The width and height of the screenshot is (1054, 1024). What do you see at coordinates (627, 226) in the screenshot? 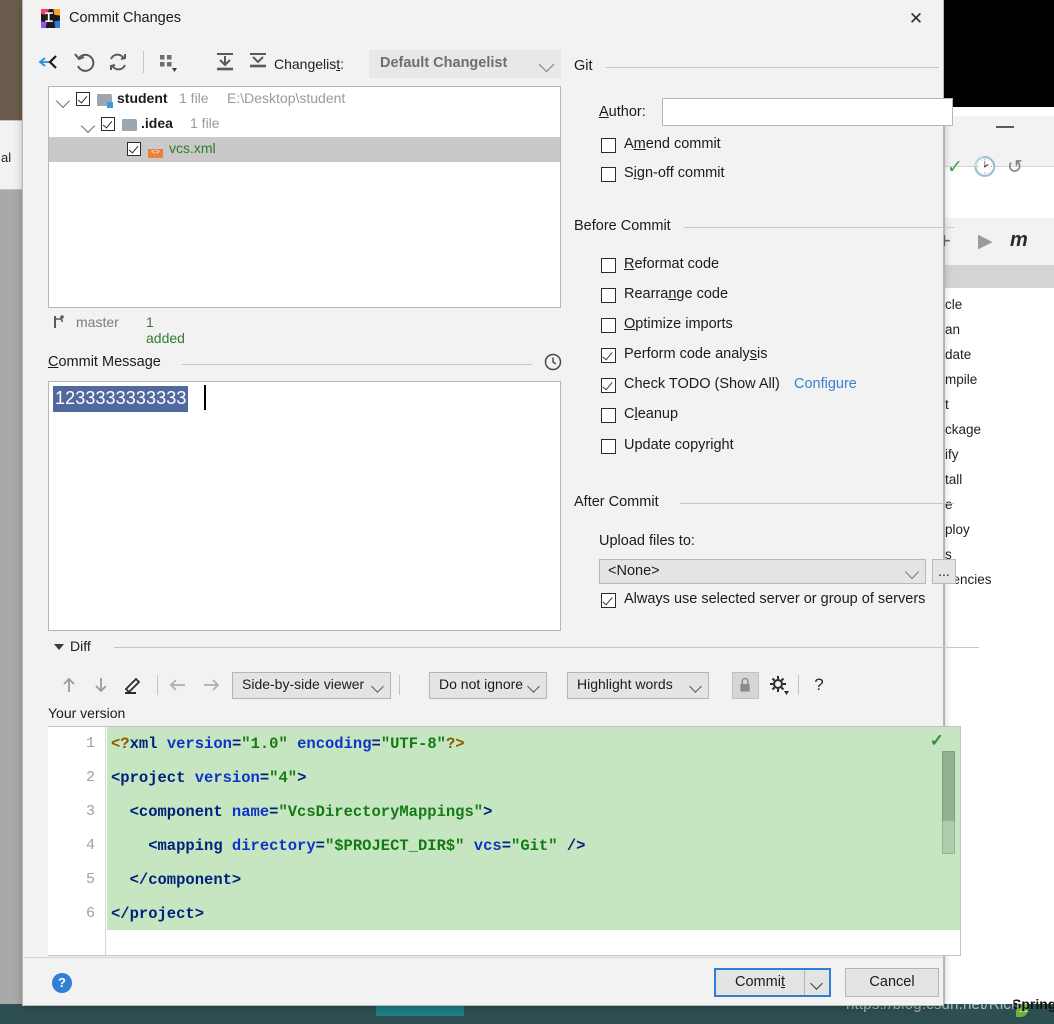
I see `before-commit-title: Before Commit` at bounding box center [627, 226].